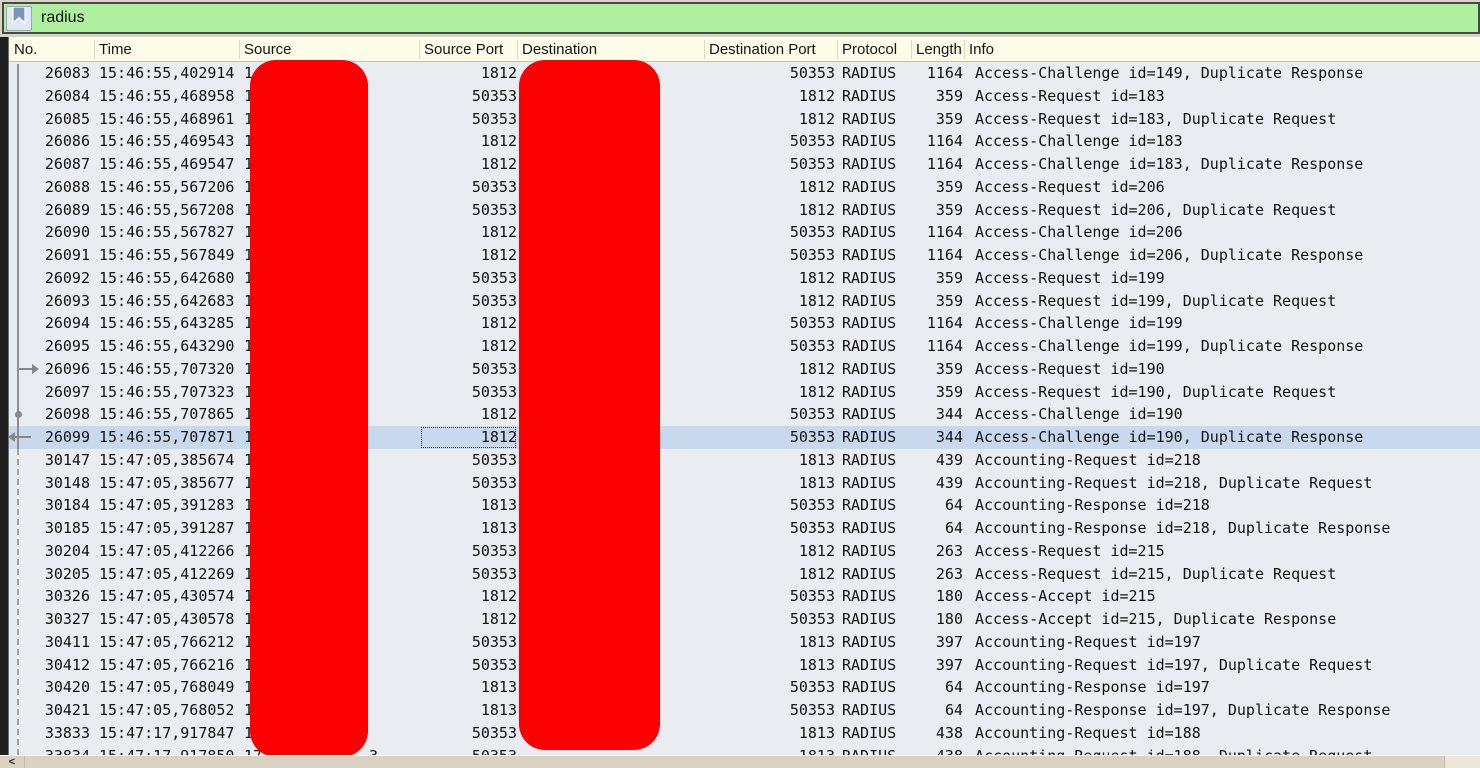 The image size is (1480, 768). I want to click on window-left-border, so click(4, 396).